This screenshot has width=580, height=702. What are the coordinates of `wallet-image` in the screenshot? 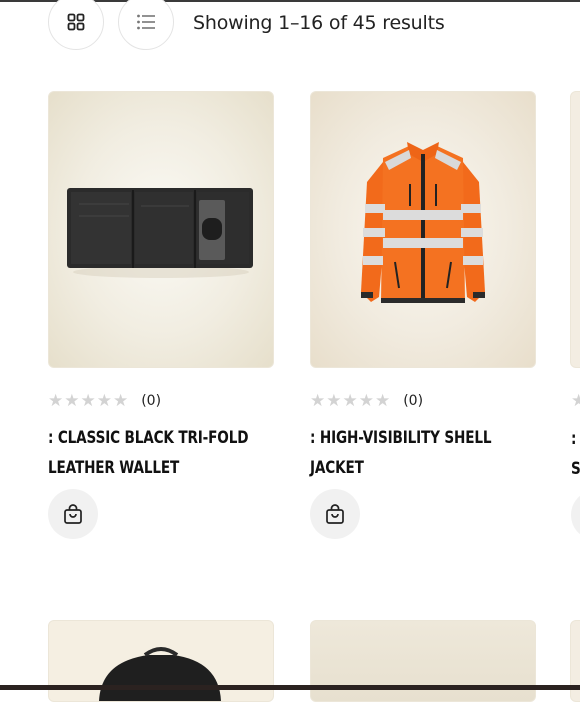 It's located at (160, 233).